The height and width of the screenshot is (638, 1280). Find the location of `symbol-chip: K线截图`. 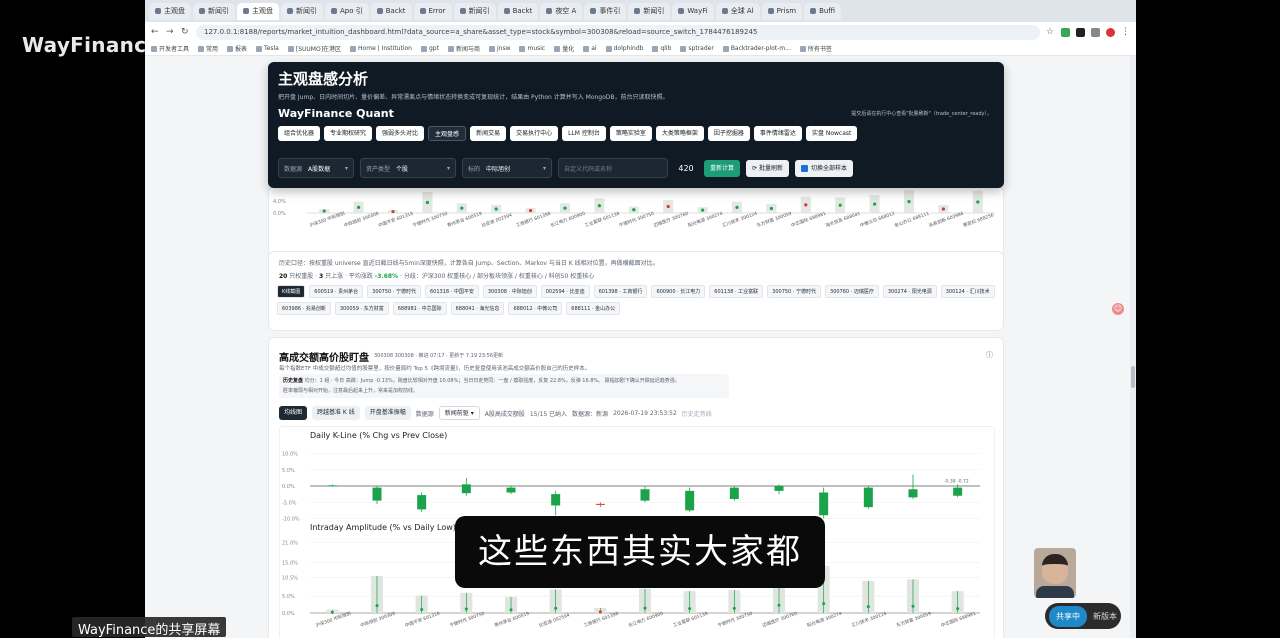

symbol-chip: K线截图 is located at coordinates (291, 291).